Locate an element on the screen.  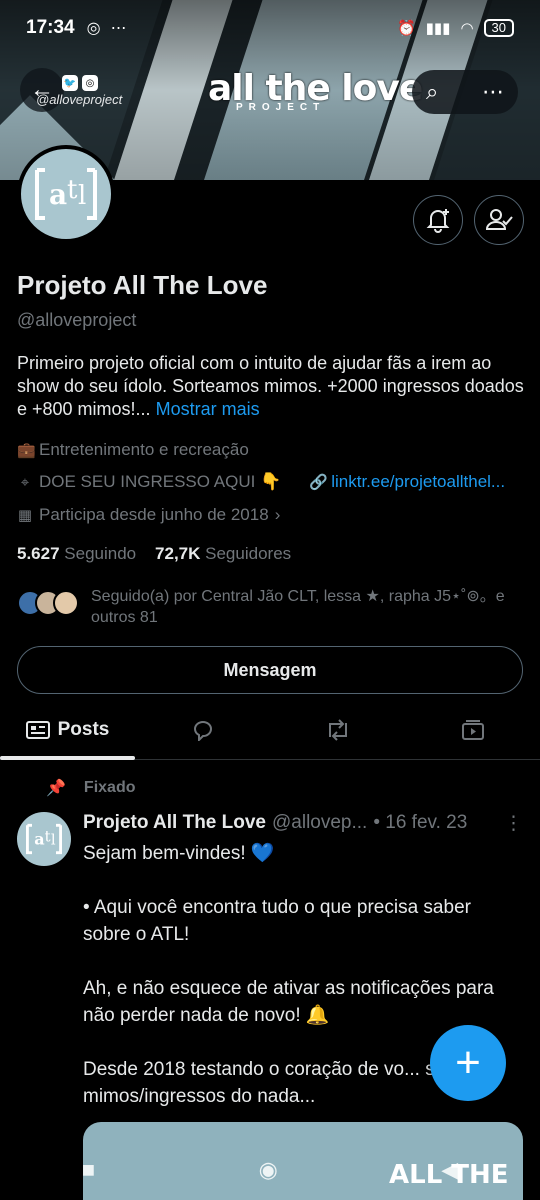
repost-icon is located at coordinates (337, 729).